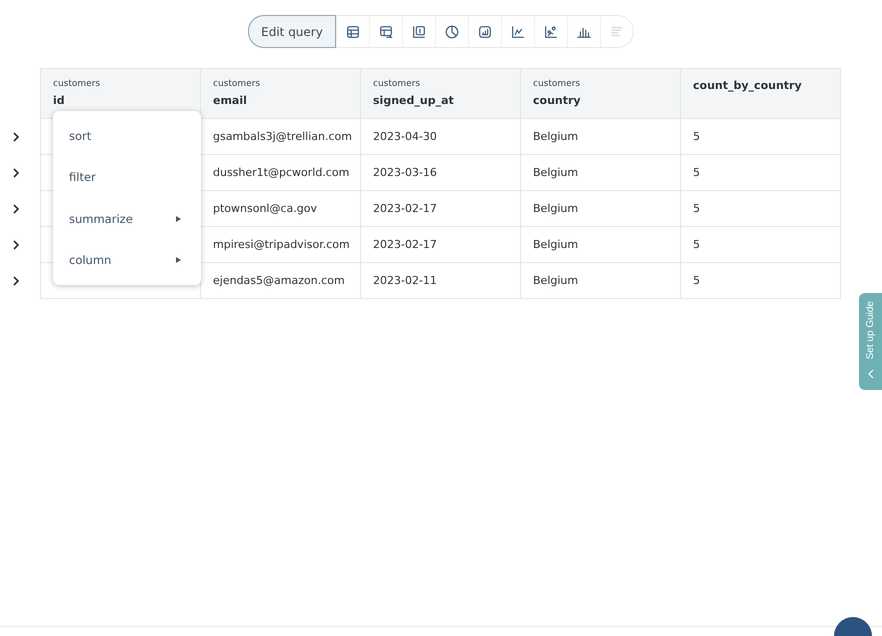  Describe the element at coordinates (440, 136) in the screenshot. I see `table-cell: 2023-04-30` at that location.